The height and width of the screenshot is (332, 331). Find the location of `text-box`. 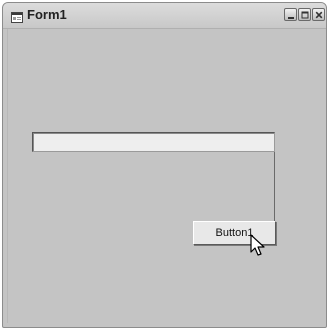

text-box is located at coordinates (153, 142).